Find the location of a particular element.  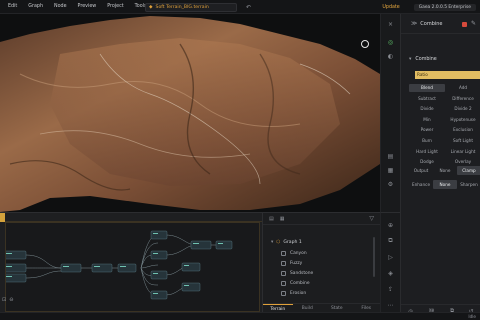

edition-badge: Gaea 2.0.0.5 Enterprise is located at coordinates (444, 7).